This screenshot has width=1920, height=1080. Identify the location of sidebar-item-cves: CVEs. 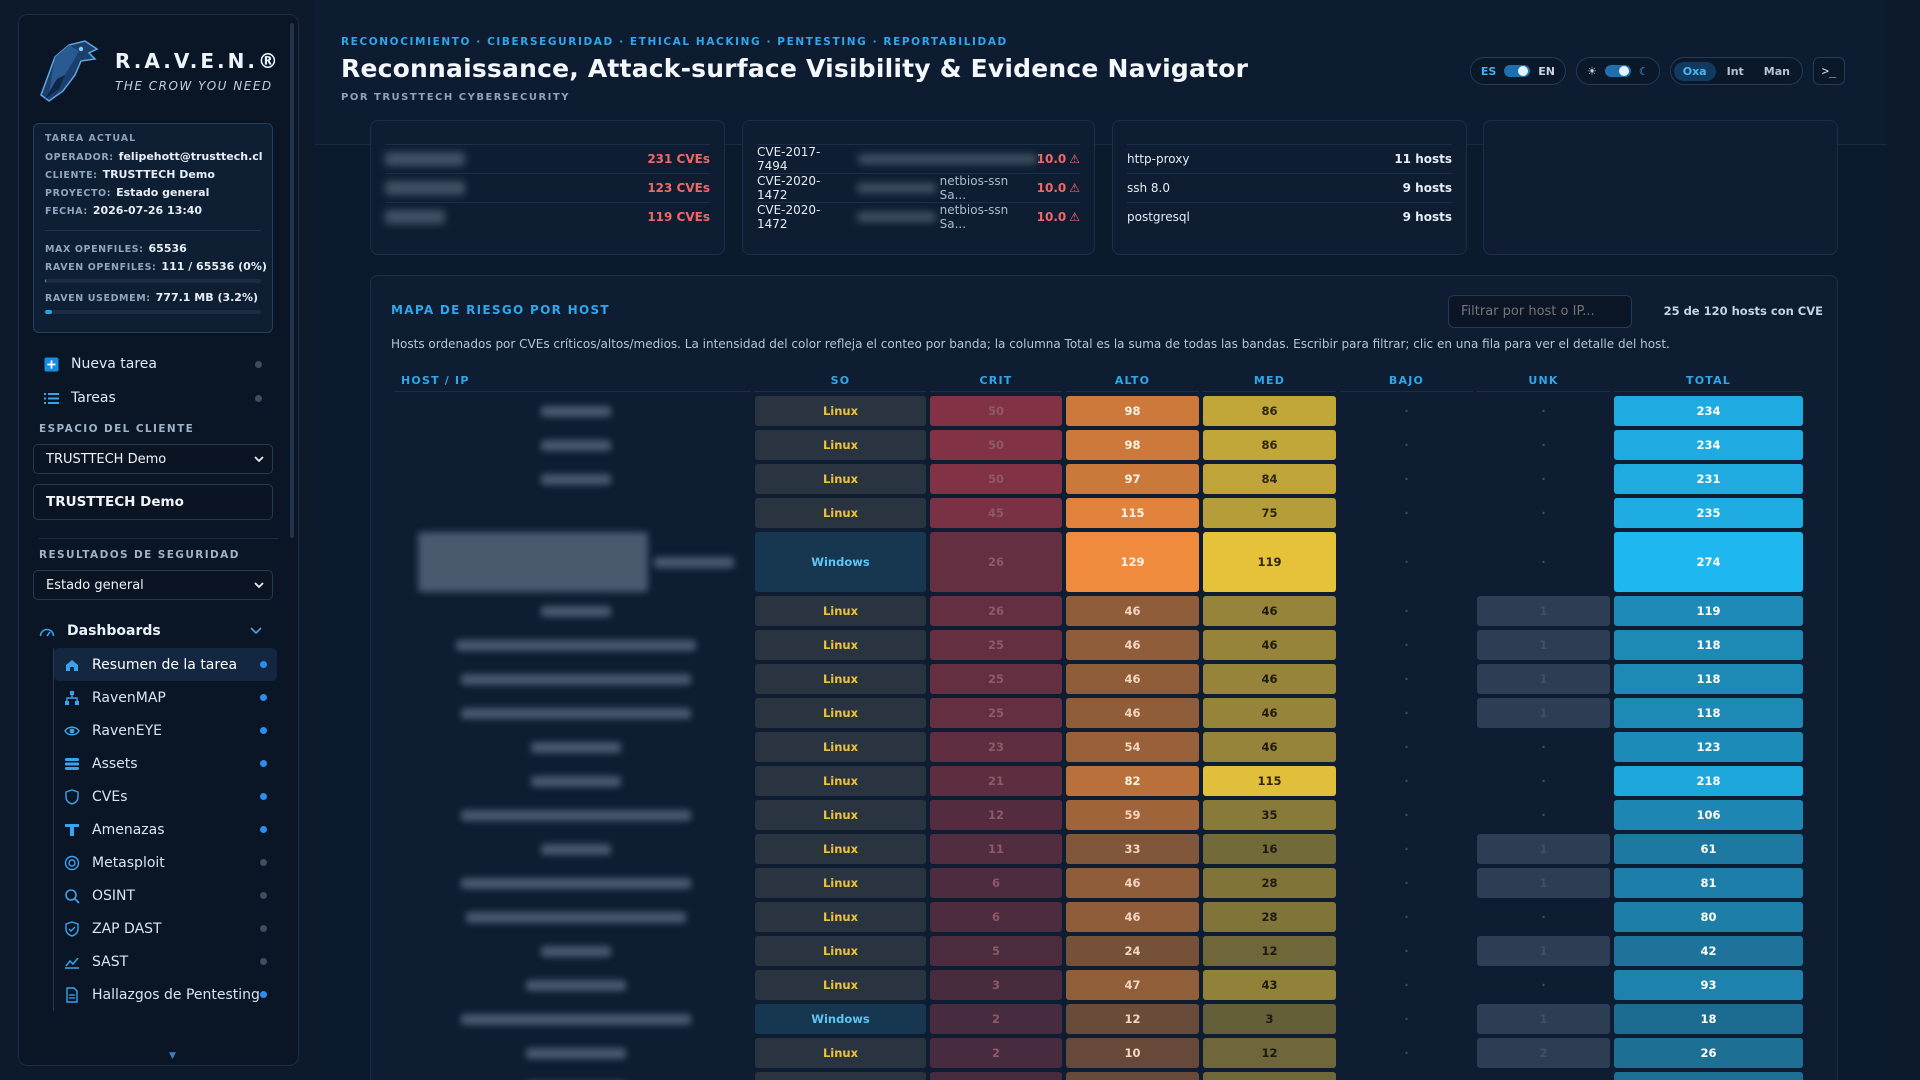
(176, 796).